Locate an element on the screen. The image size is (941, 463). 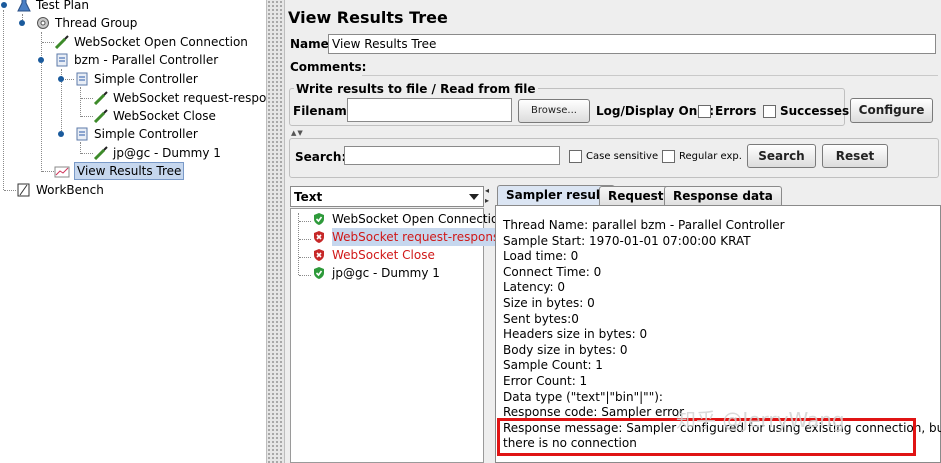
tree-item-label: WorkBench is located at coordinates (70, 190).